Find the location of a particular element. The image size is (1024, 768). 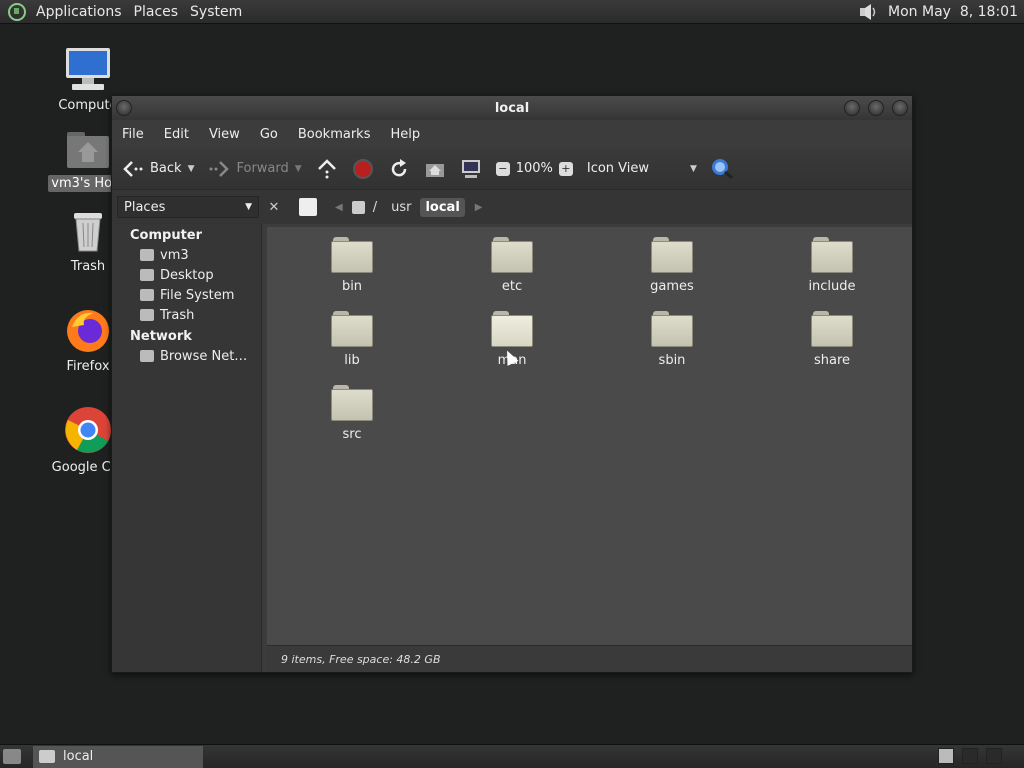

taskbar-item-label: local is located at coordinates (78, 756).